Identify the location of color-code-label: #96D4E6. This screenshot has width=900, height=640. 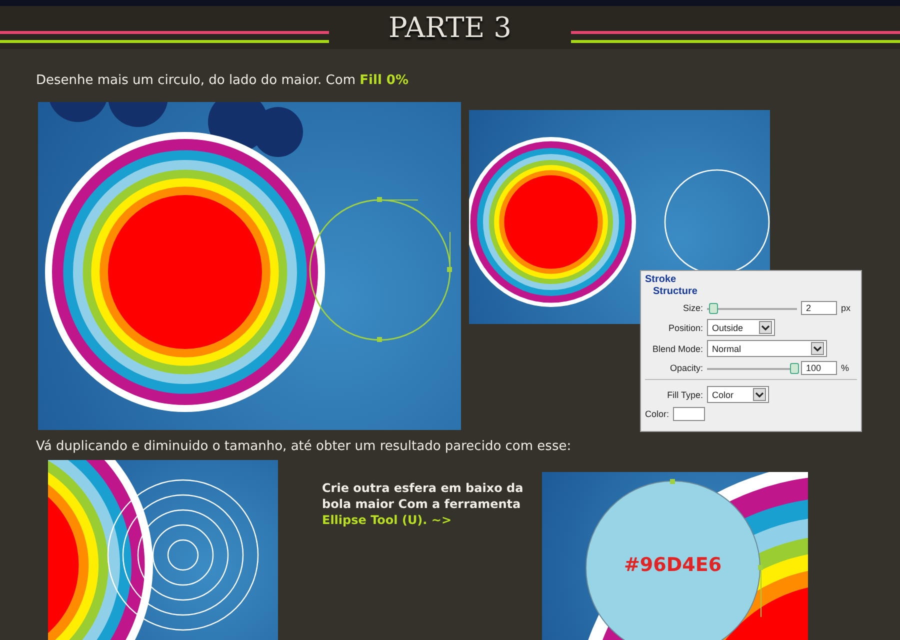
(673, 565).